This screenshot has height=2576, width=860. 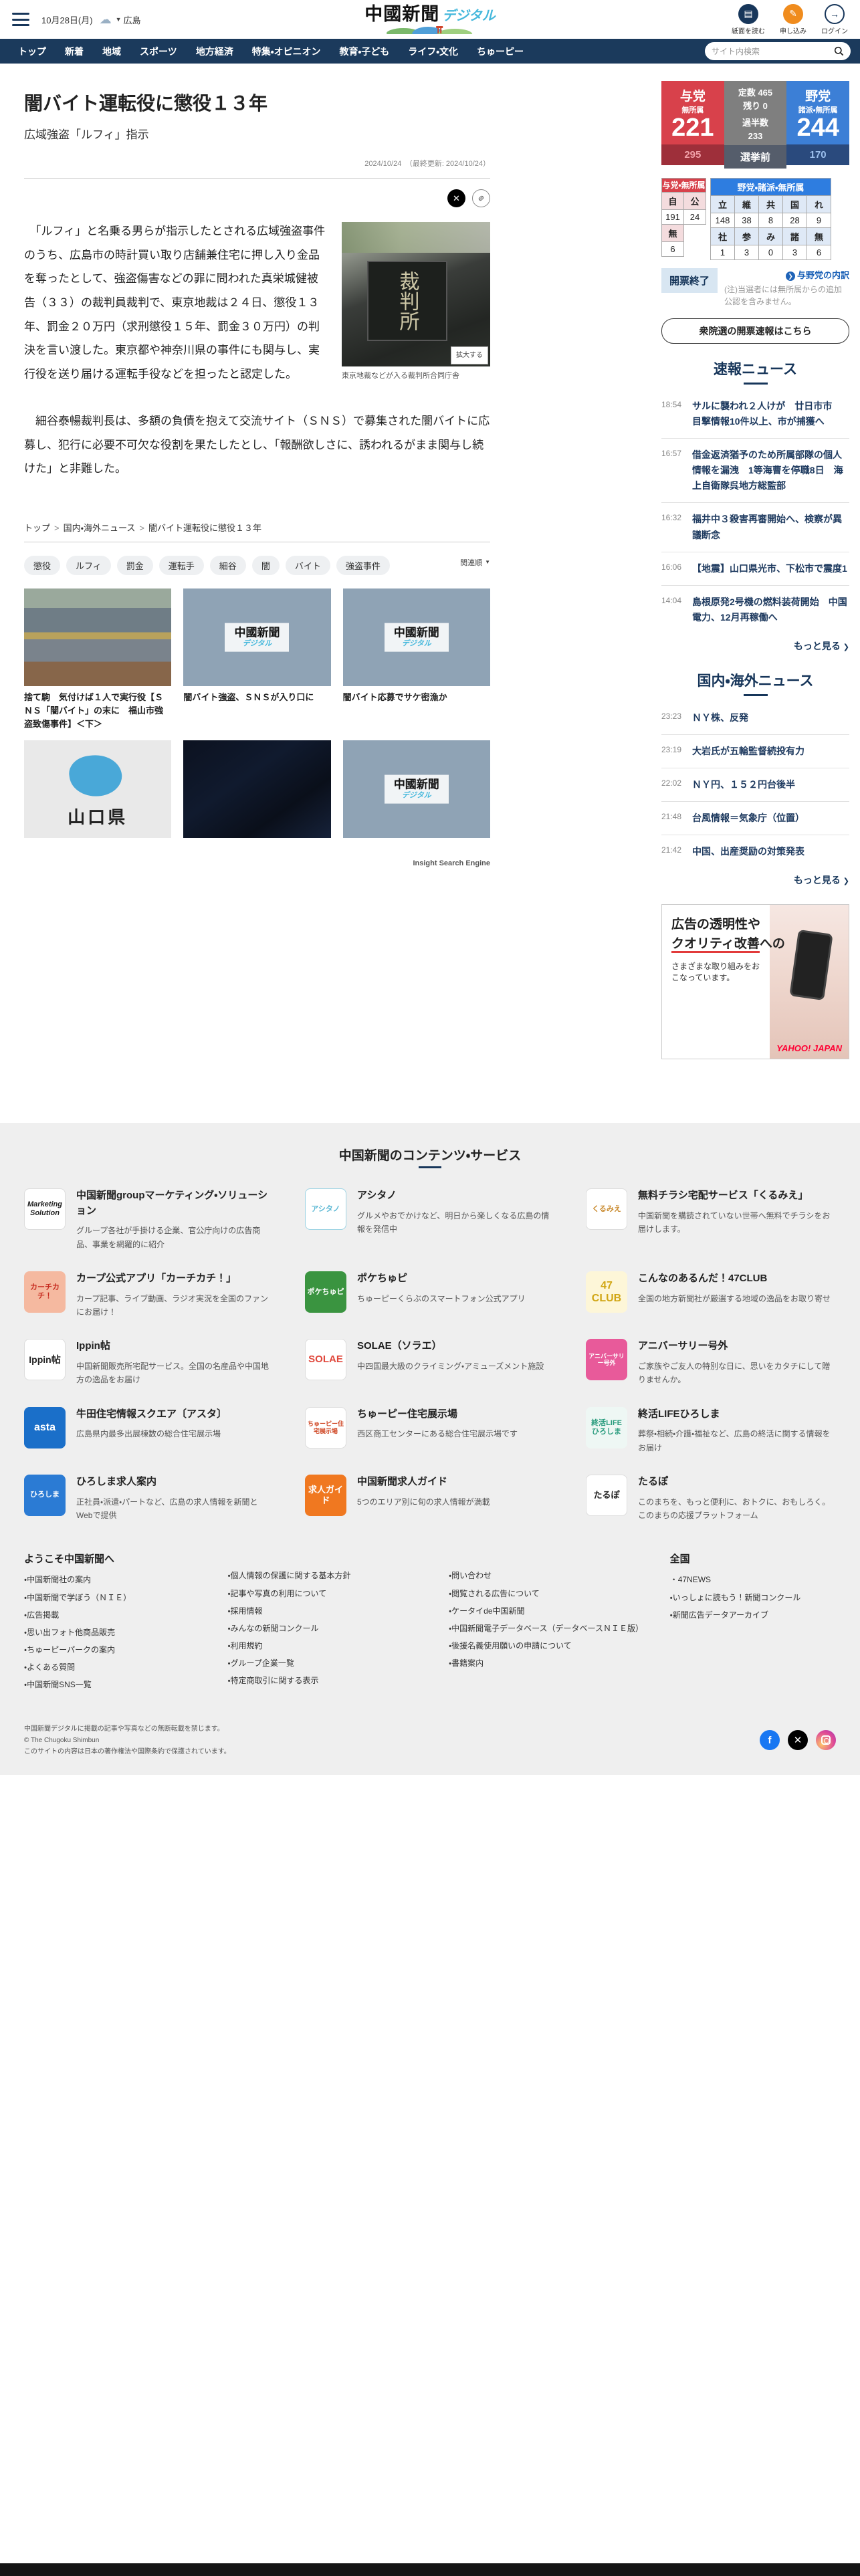 What do you see at coordinates (755, 414) in the screenshot?
I see `breaking-news-item-1: 18:54 サルに襲われ２人けが 廿日市市 目撃情報10件以上、市が捕獲へ` at bounding box center [755, 414].